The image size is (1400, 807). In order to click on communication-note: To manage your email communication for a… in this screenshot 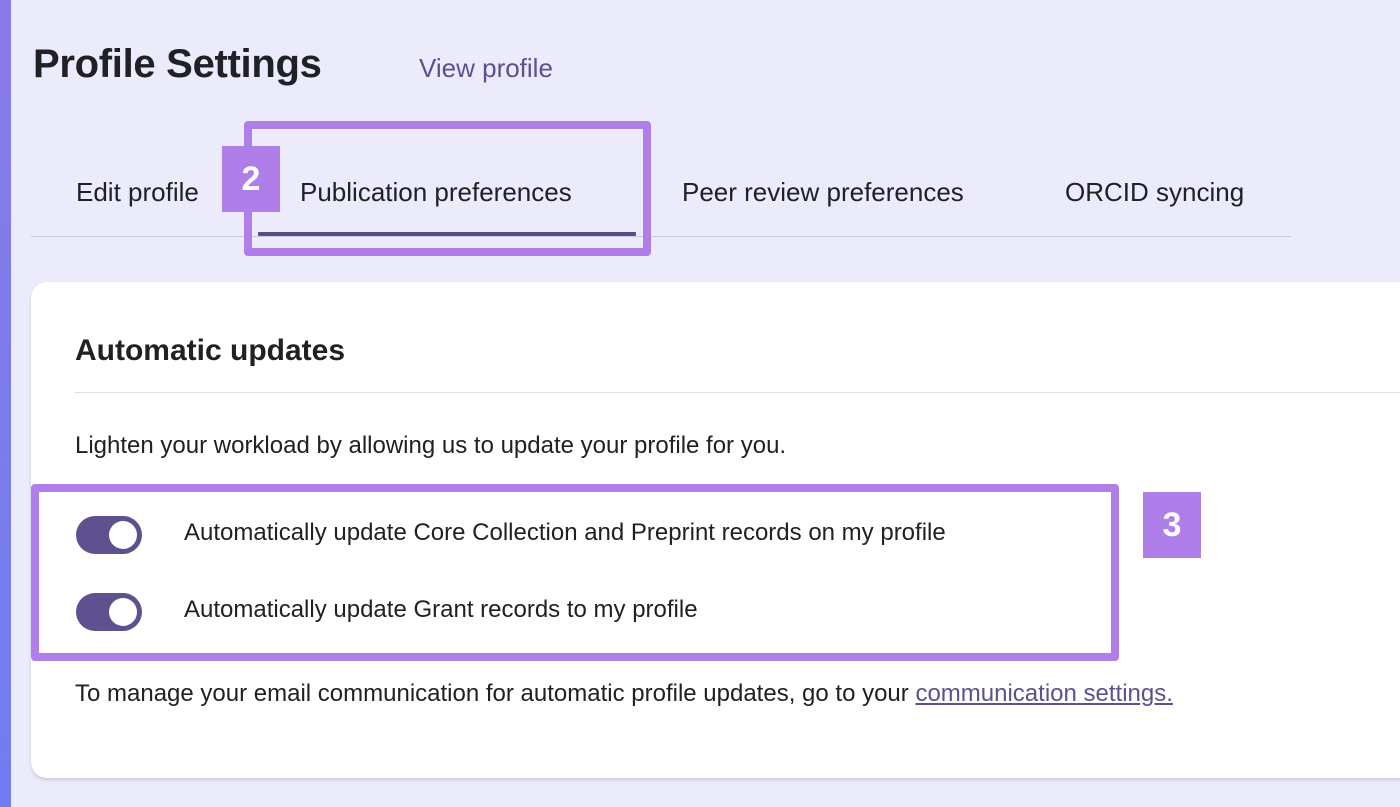, I will do `click(624, 694)`.